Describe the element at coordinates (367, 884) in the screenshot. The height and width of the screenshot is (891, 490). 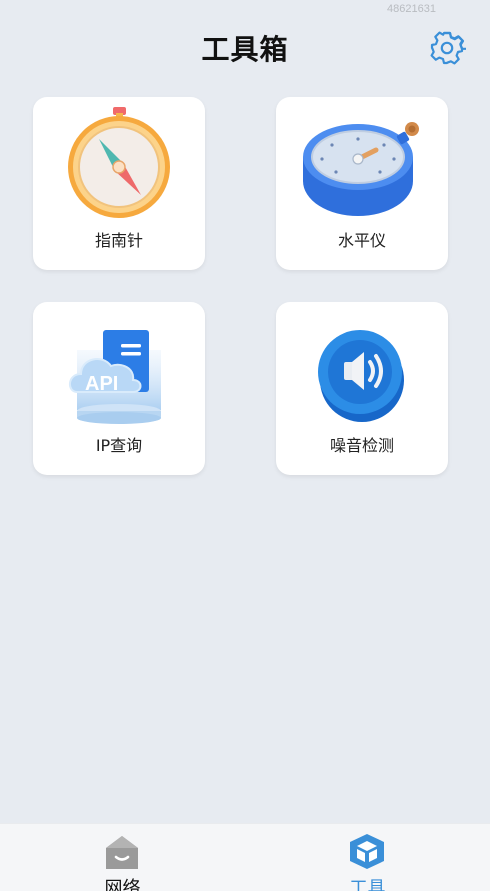
I see `tab-label-tools: 工具` at that location.